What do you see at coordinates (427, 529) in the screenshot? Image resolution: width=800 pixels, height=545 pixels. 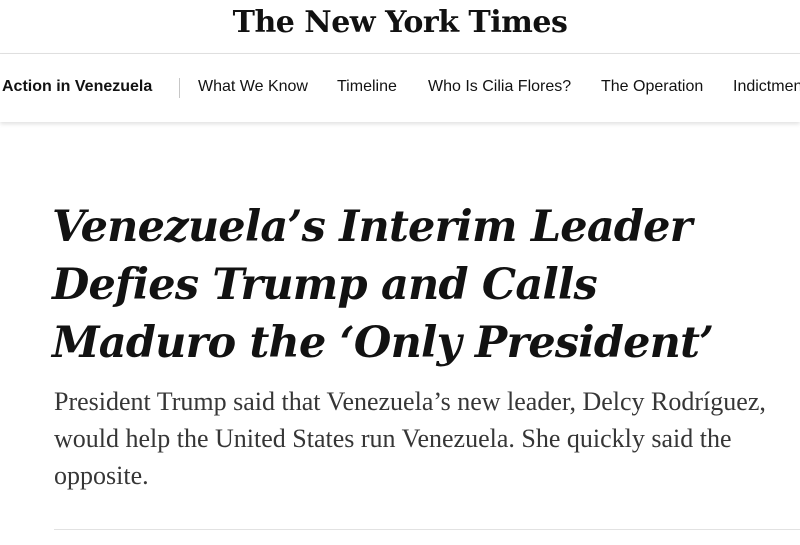 I see `section-divider` at bounding box center [427, 529].